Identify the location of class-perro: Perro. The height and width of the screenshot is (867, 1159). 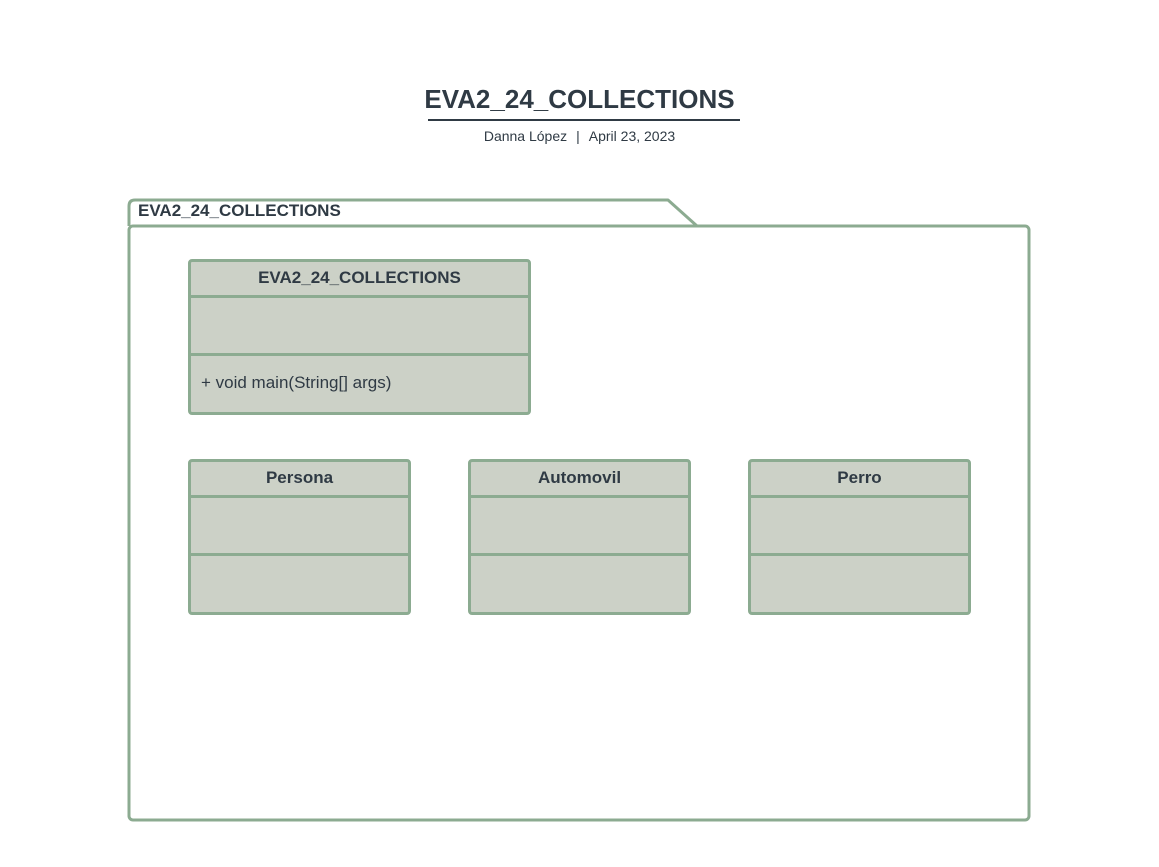
(859, 537).